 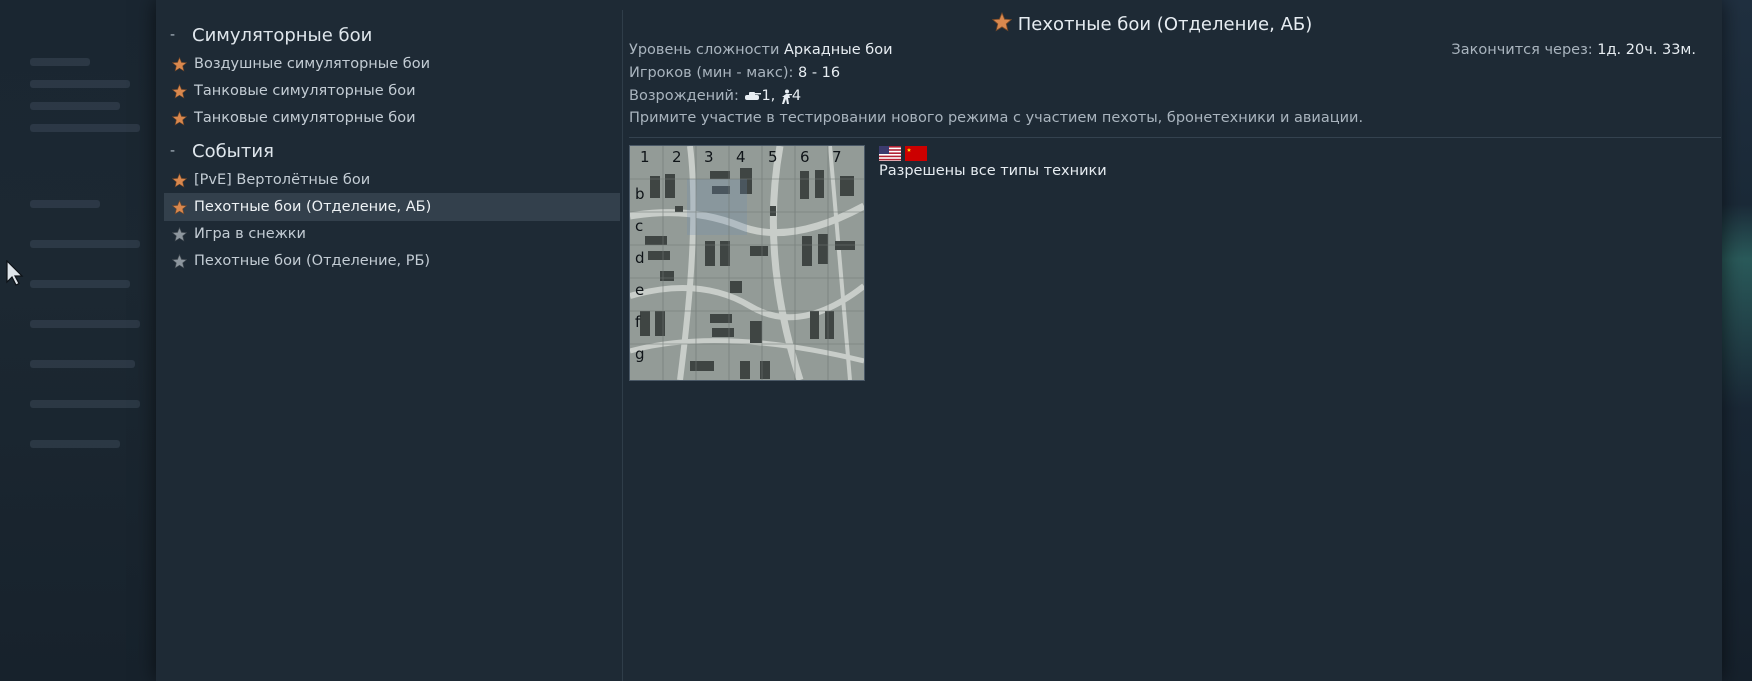 I want to click on list-item-infantry-ab: Пехотные бои (Отделение, АБ), so click(x=392, y=207).